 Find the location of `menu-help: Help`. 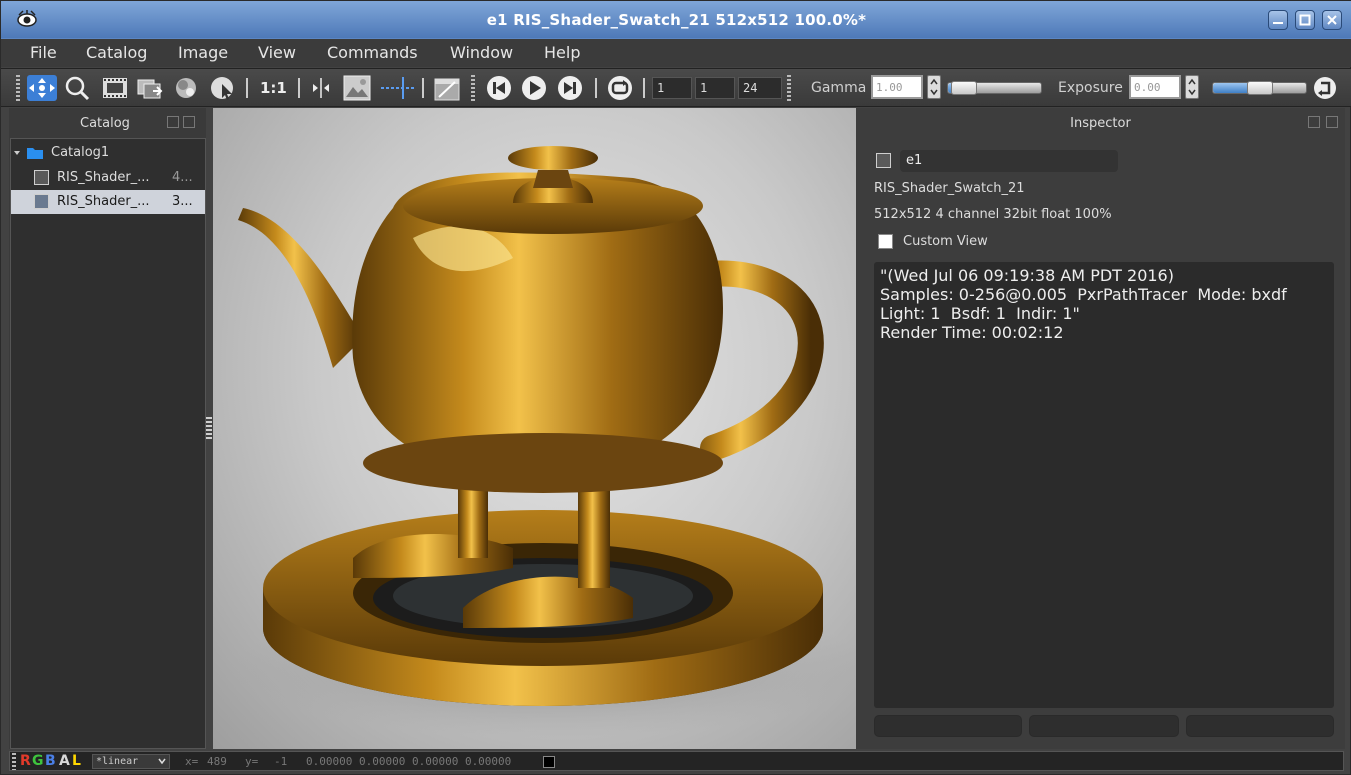

menu-help: Help is located at coordinates (562, 52).